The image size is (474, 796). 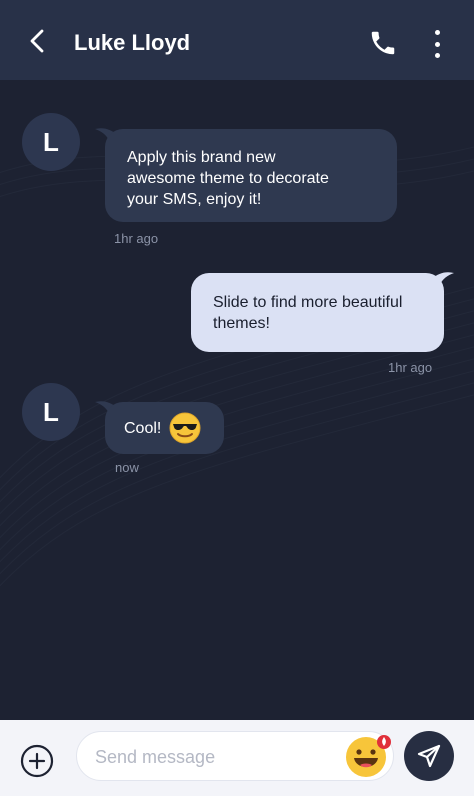 I want to click on message-line: your SMS, enjoy it!, so click(x=194, y=199).